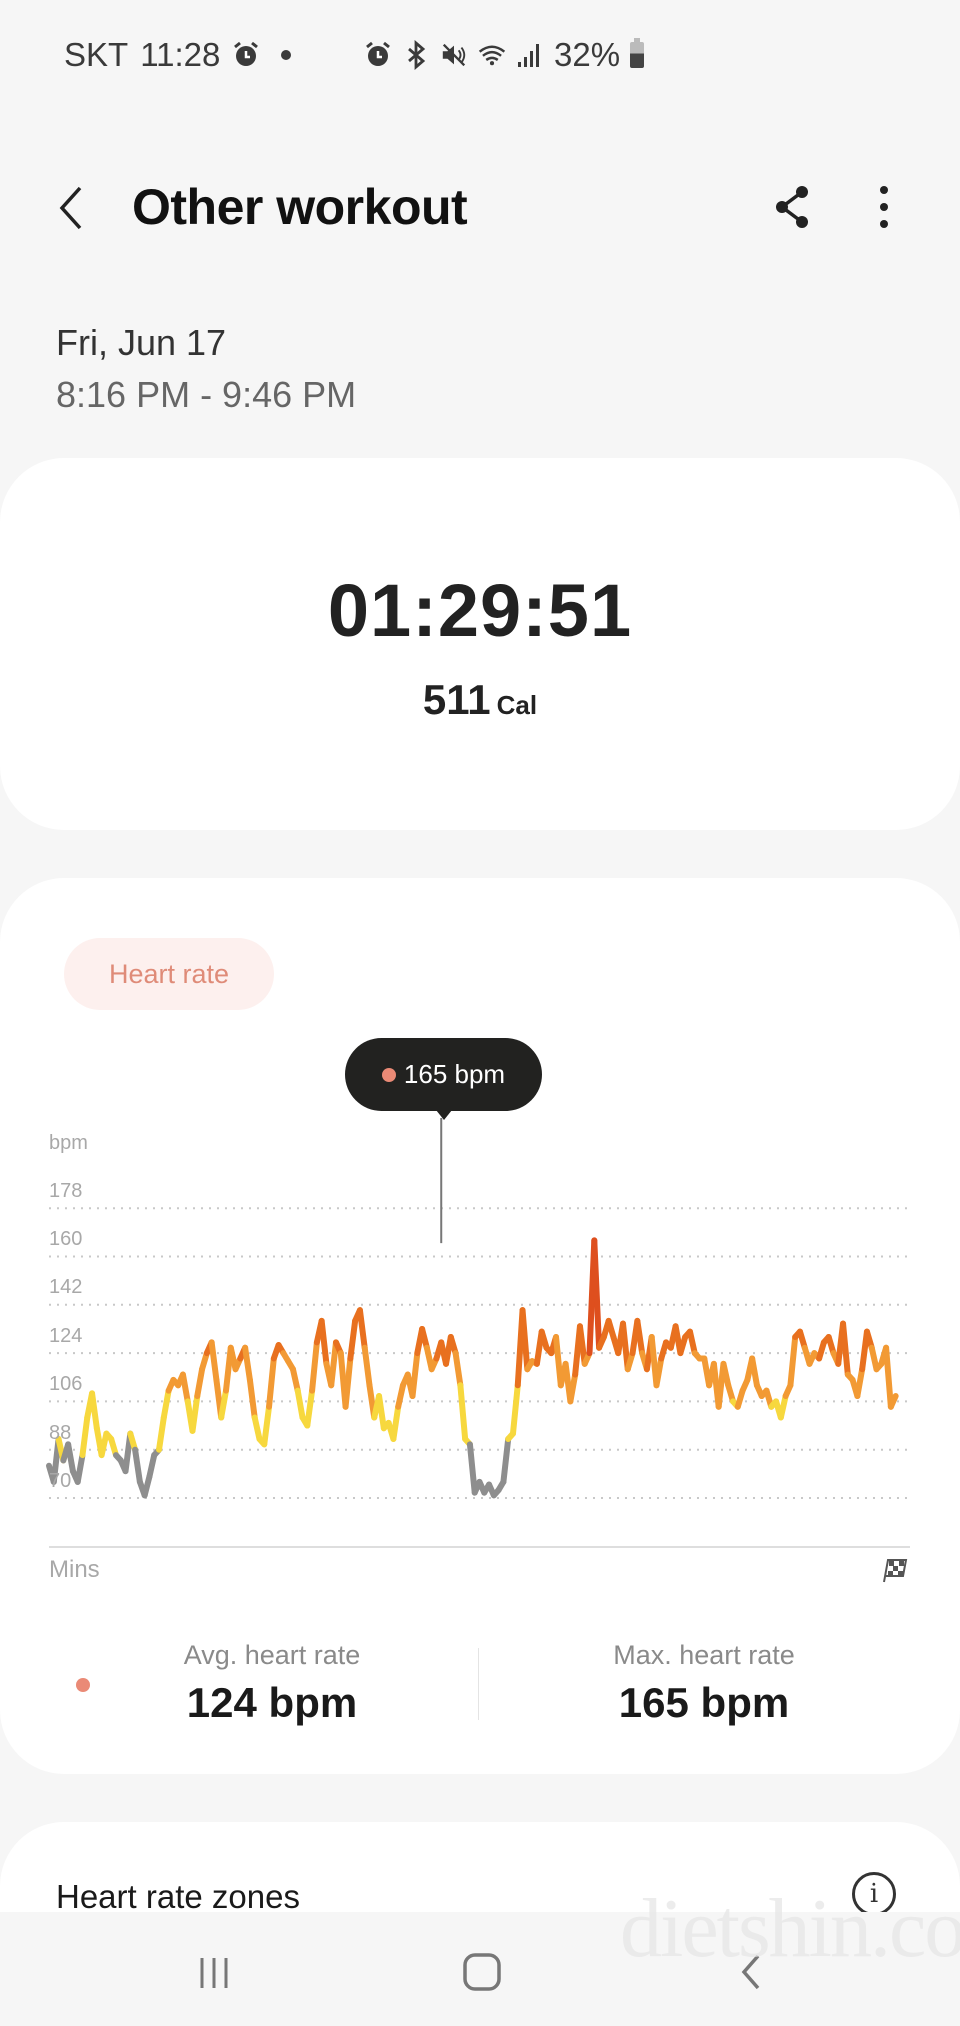 The height and width of the screenshot is (2026, 960). Describe the element at coordinates (272, 1655) in the screenshot. I see `avg-heart-rate-label: Avg. heart rate` at that location.